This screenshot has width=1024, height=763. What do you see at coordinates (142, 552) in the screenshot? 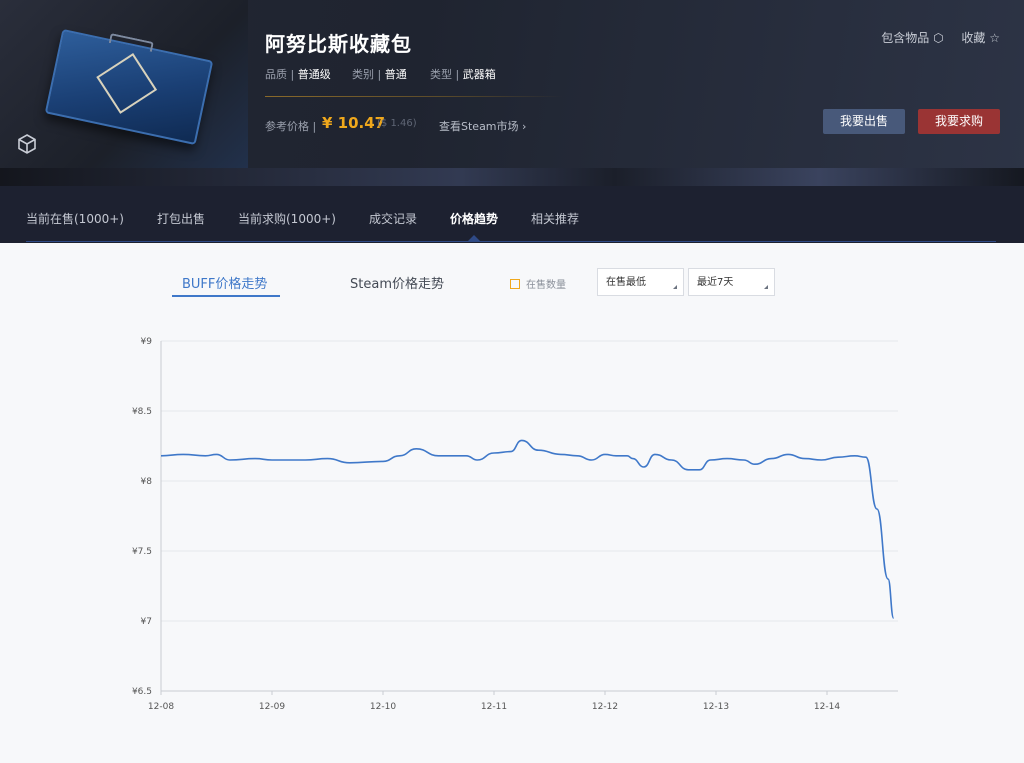
I see `y-tick-label: ¥7.5` at bounding box center [142, 552].